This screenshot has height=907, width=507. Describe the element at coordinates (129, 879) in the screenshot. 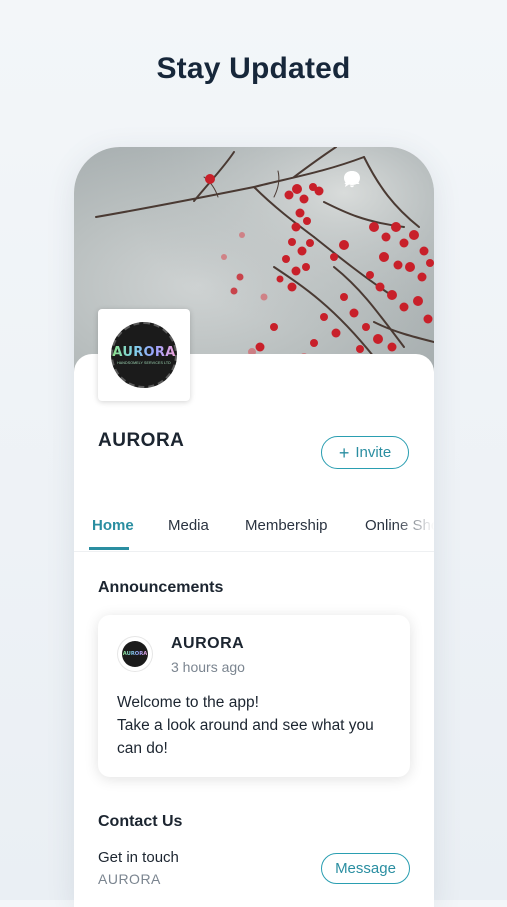

I see `contact-line-2: AURORA` at that location.